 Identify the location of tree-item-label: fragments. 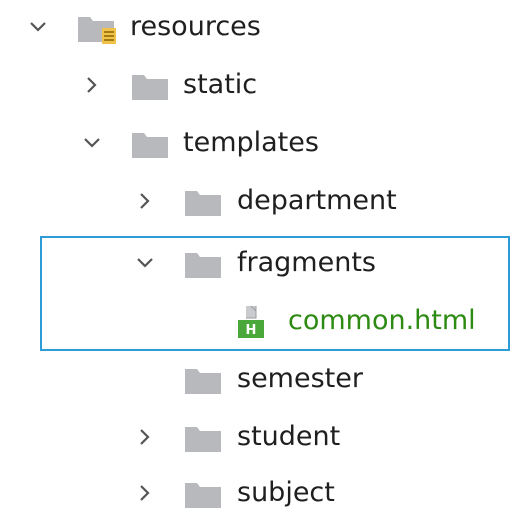
(306, 262).